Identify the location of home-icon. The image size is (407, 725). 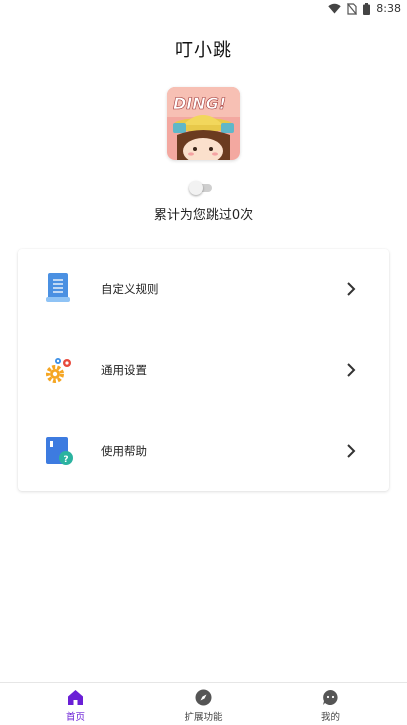
(75, 697).